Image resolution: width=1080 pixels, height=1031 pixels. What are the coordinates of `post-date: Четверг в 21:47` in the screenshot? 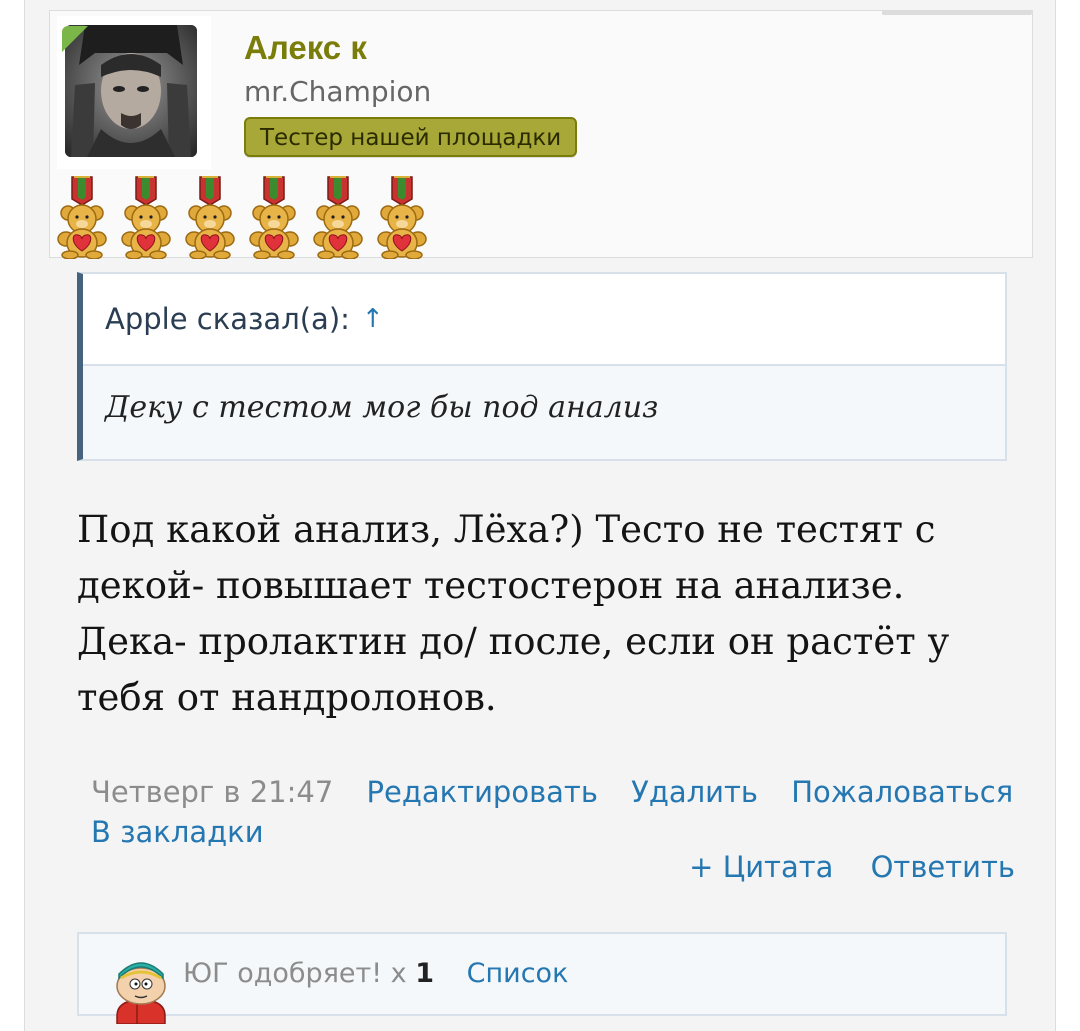 It's located at (212, 792).